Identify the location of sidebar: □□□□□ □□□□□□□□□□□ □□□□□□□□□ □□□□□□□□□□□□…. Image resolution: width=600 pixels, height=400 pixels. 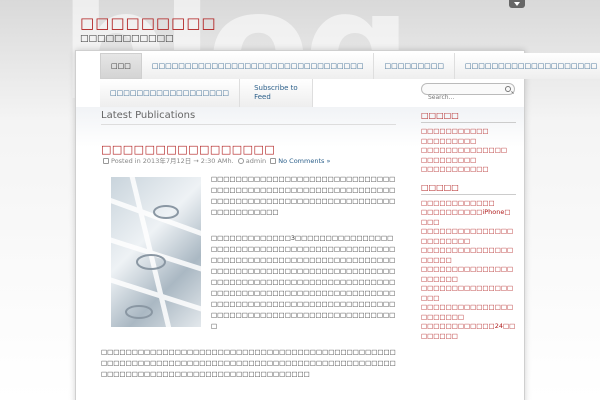
(468, 226).